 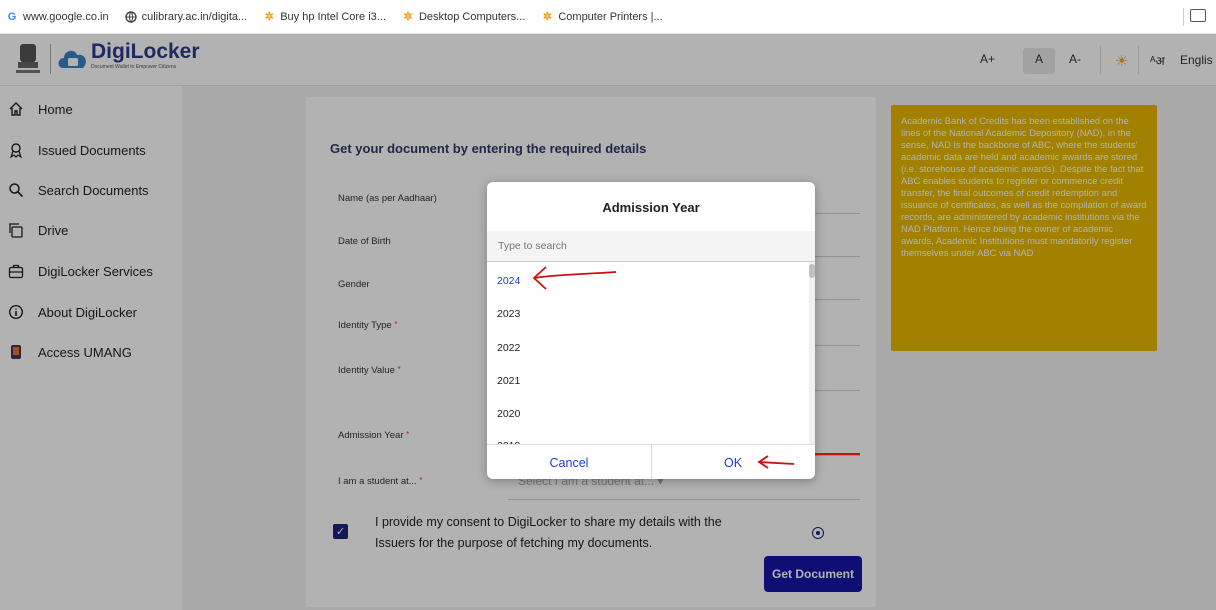 I want to click on year-option: 2020, so click(x=508, y=414).